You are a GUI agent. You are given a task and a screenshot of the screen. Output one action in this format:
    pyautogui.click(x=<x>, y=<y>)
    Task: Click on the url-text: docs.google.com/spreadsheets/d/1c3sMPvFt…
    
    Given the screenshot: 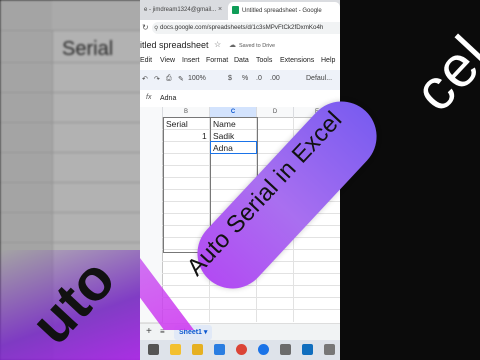 What is the action you would take?
    pyautogui.click(x=242, y=27)
    